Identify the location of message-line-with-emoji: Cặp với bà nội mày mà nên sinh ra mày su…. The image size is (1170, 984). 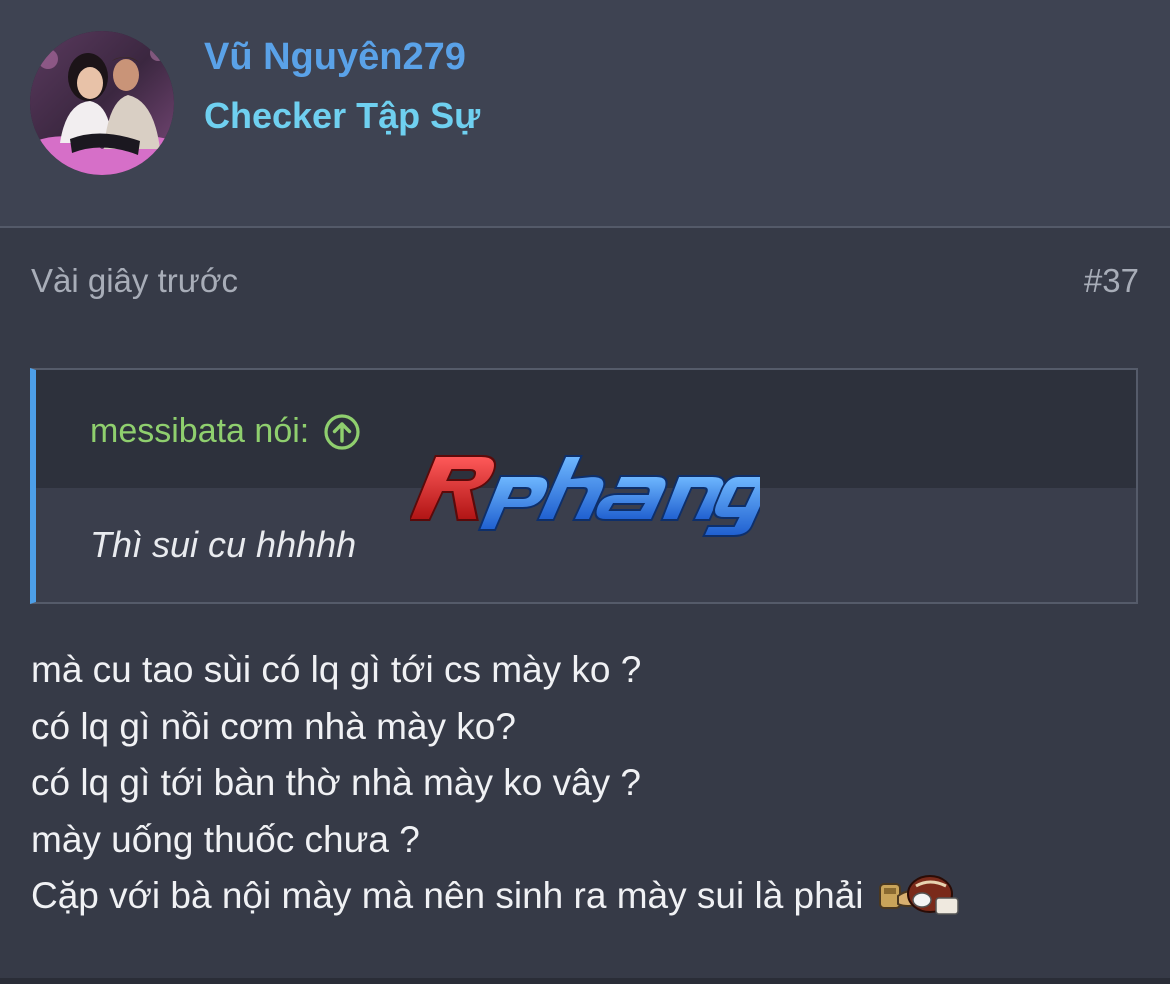
(497, 896).